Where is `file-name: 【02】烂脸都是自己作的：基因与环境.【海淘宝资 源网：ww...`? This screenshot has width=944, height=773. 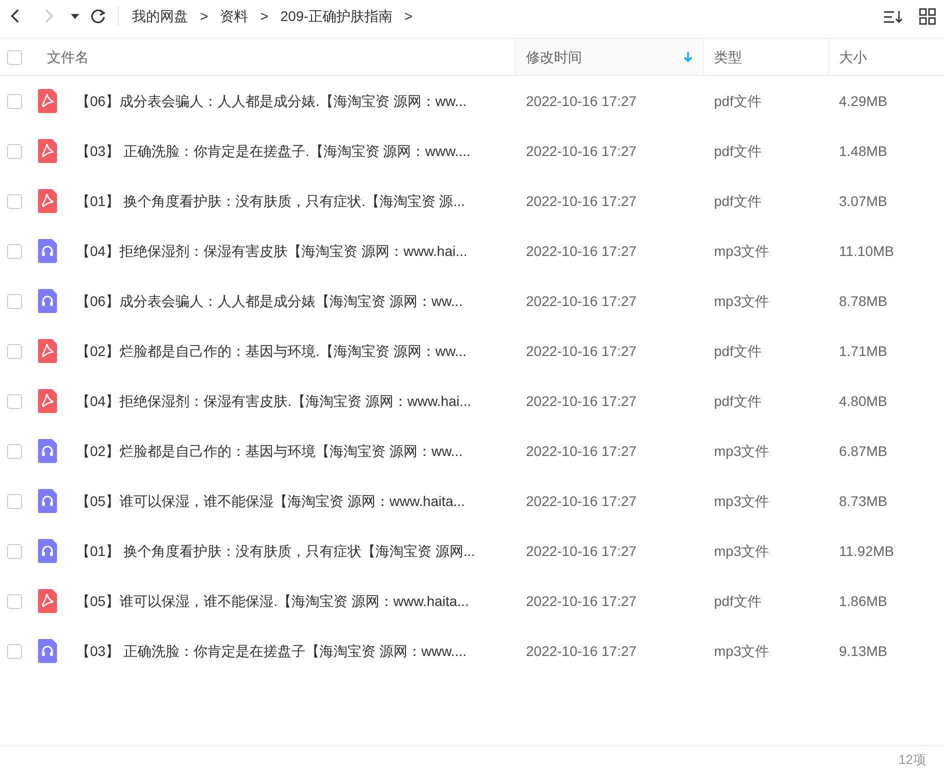 file-name: 【02】烂脸都是自己作的：基因与环境.【海淘宝资 源网：ww... is located at coordinates (271, 351).